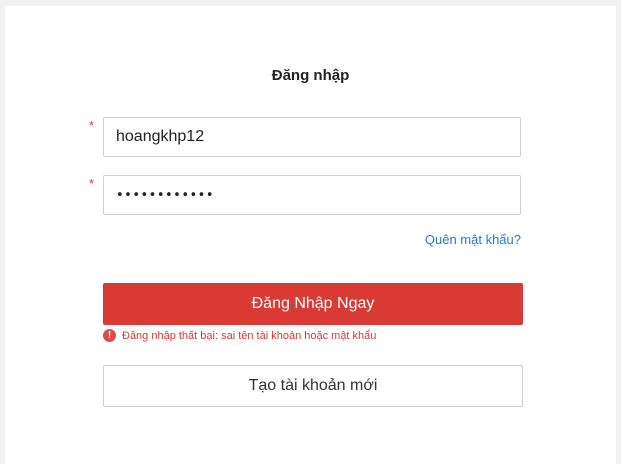  What do you see at coordinates (109, 335) in the screenshot?
I see `error-icon: !` at bounding box center [109, 335].